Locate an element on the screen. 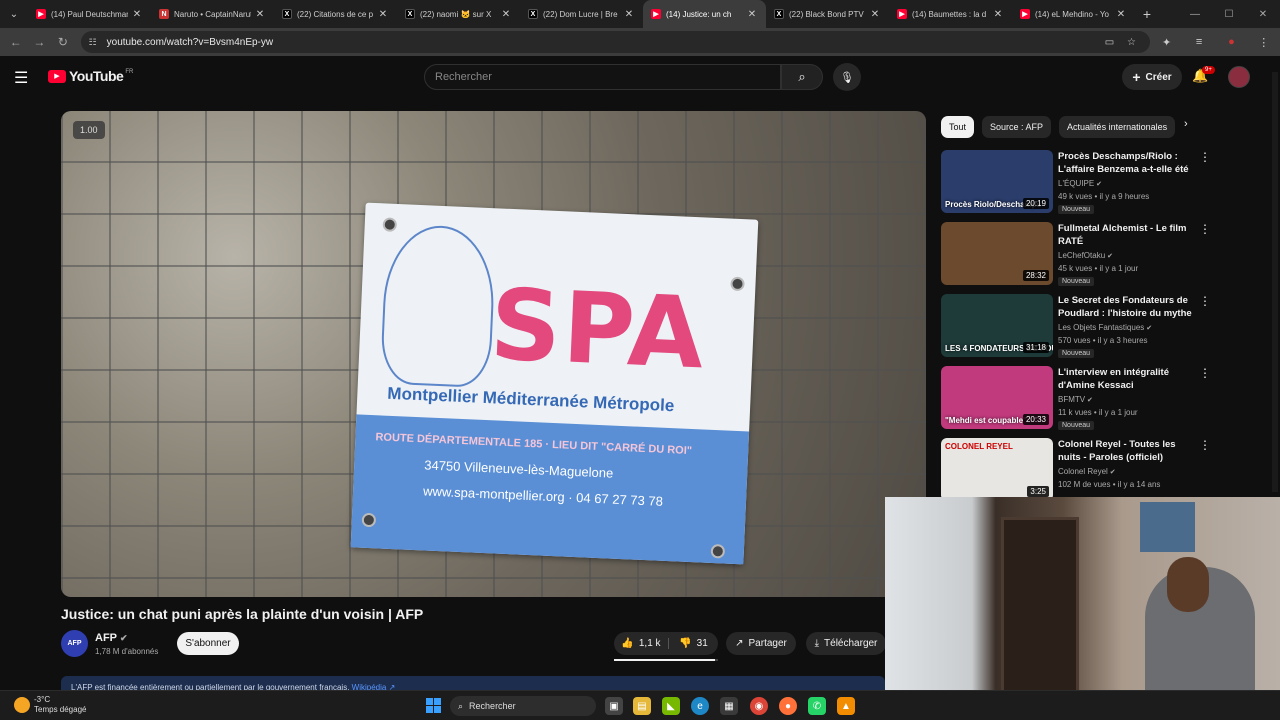 The width and height of the screenshot is (1280, 720). recommendation-title: Fullmetal Alchemist - Le film RATÉ is located at coordinates (1128, 235).